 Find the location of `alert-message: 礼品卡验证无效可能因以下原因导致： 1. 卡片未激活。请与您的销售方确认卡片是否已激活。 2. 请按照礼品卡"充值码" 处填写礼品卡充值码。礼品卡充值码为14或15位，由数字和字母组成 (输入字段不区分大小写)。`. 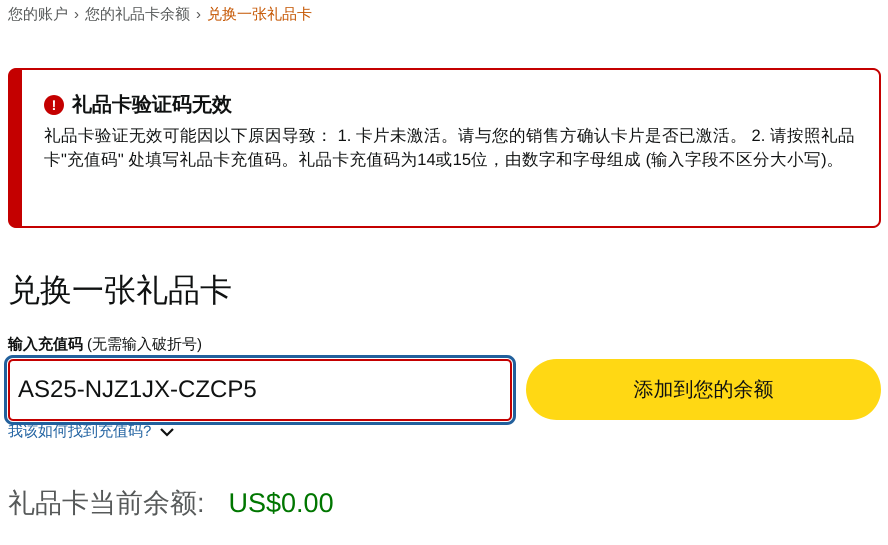

alert-message: 礼品卡验证无效可能因以下原因导致： 1. 卡片未激活。请与您的销售方确认卡片是否已激活。 2. 请按照礼品卡"充值码" 处填写礼品卡充值码。礼品卡充值码为14或15位，由数字和字母组成 (输入字段不区分大小写)。 is located at coordinates (450, 148).